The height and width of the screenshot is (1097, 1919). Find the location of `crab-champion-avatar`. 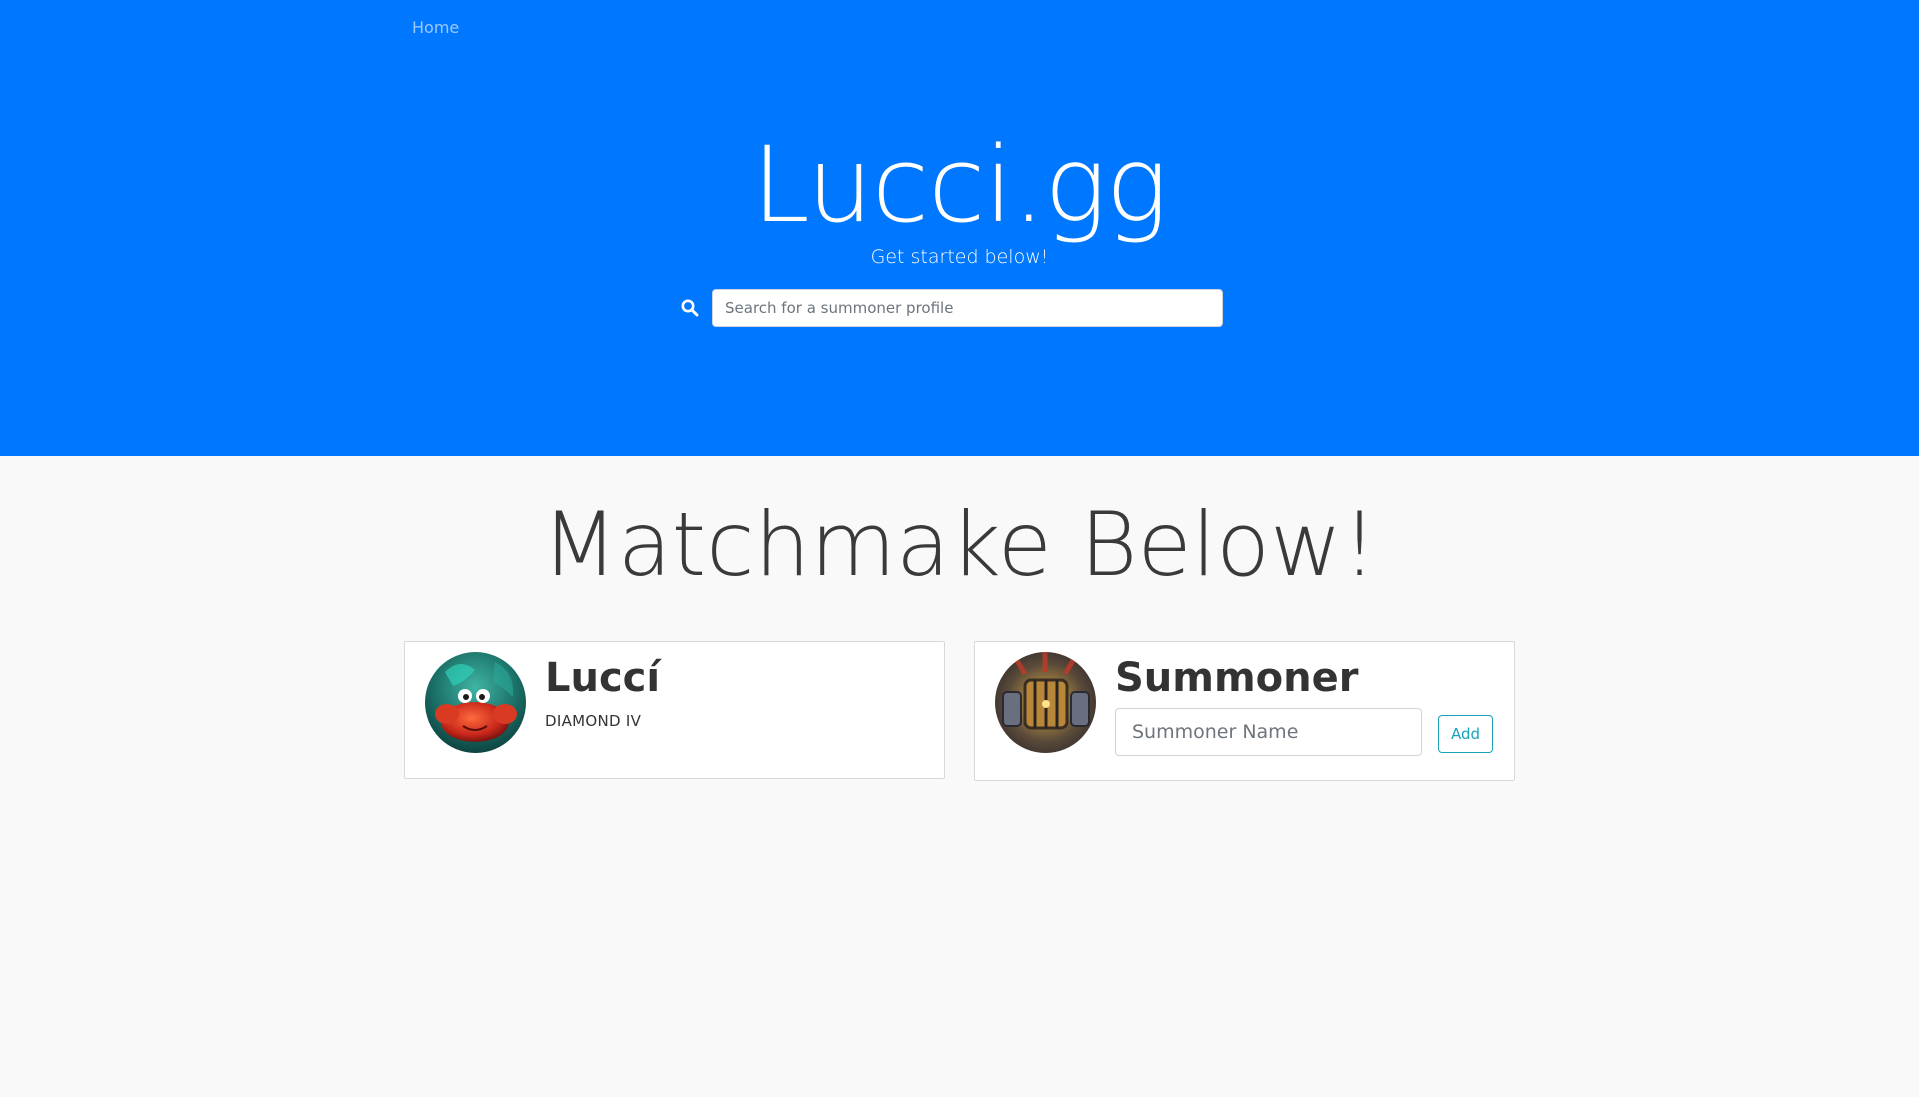

crab-champion-avatar is located at coordinates (475, 702).